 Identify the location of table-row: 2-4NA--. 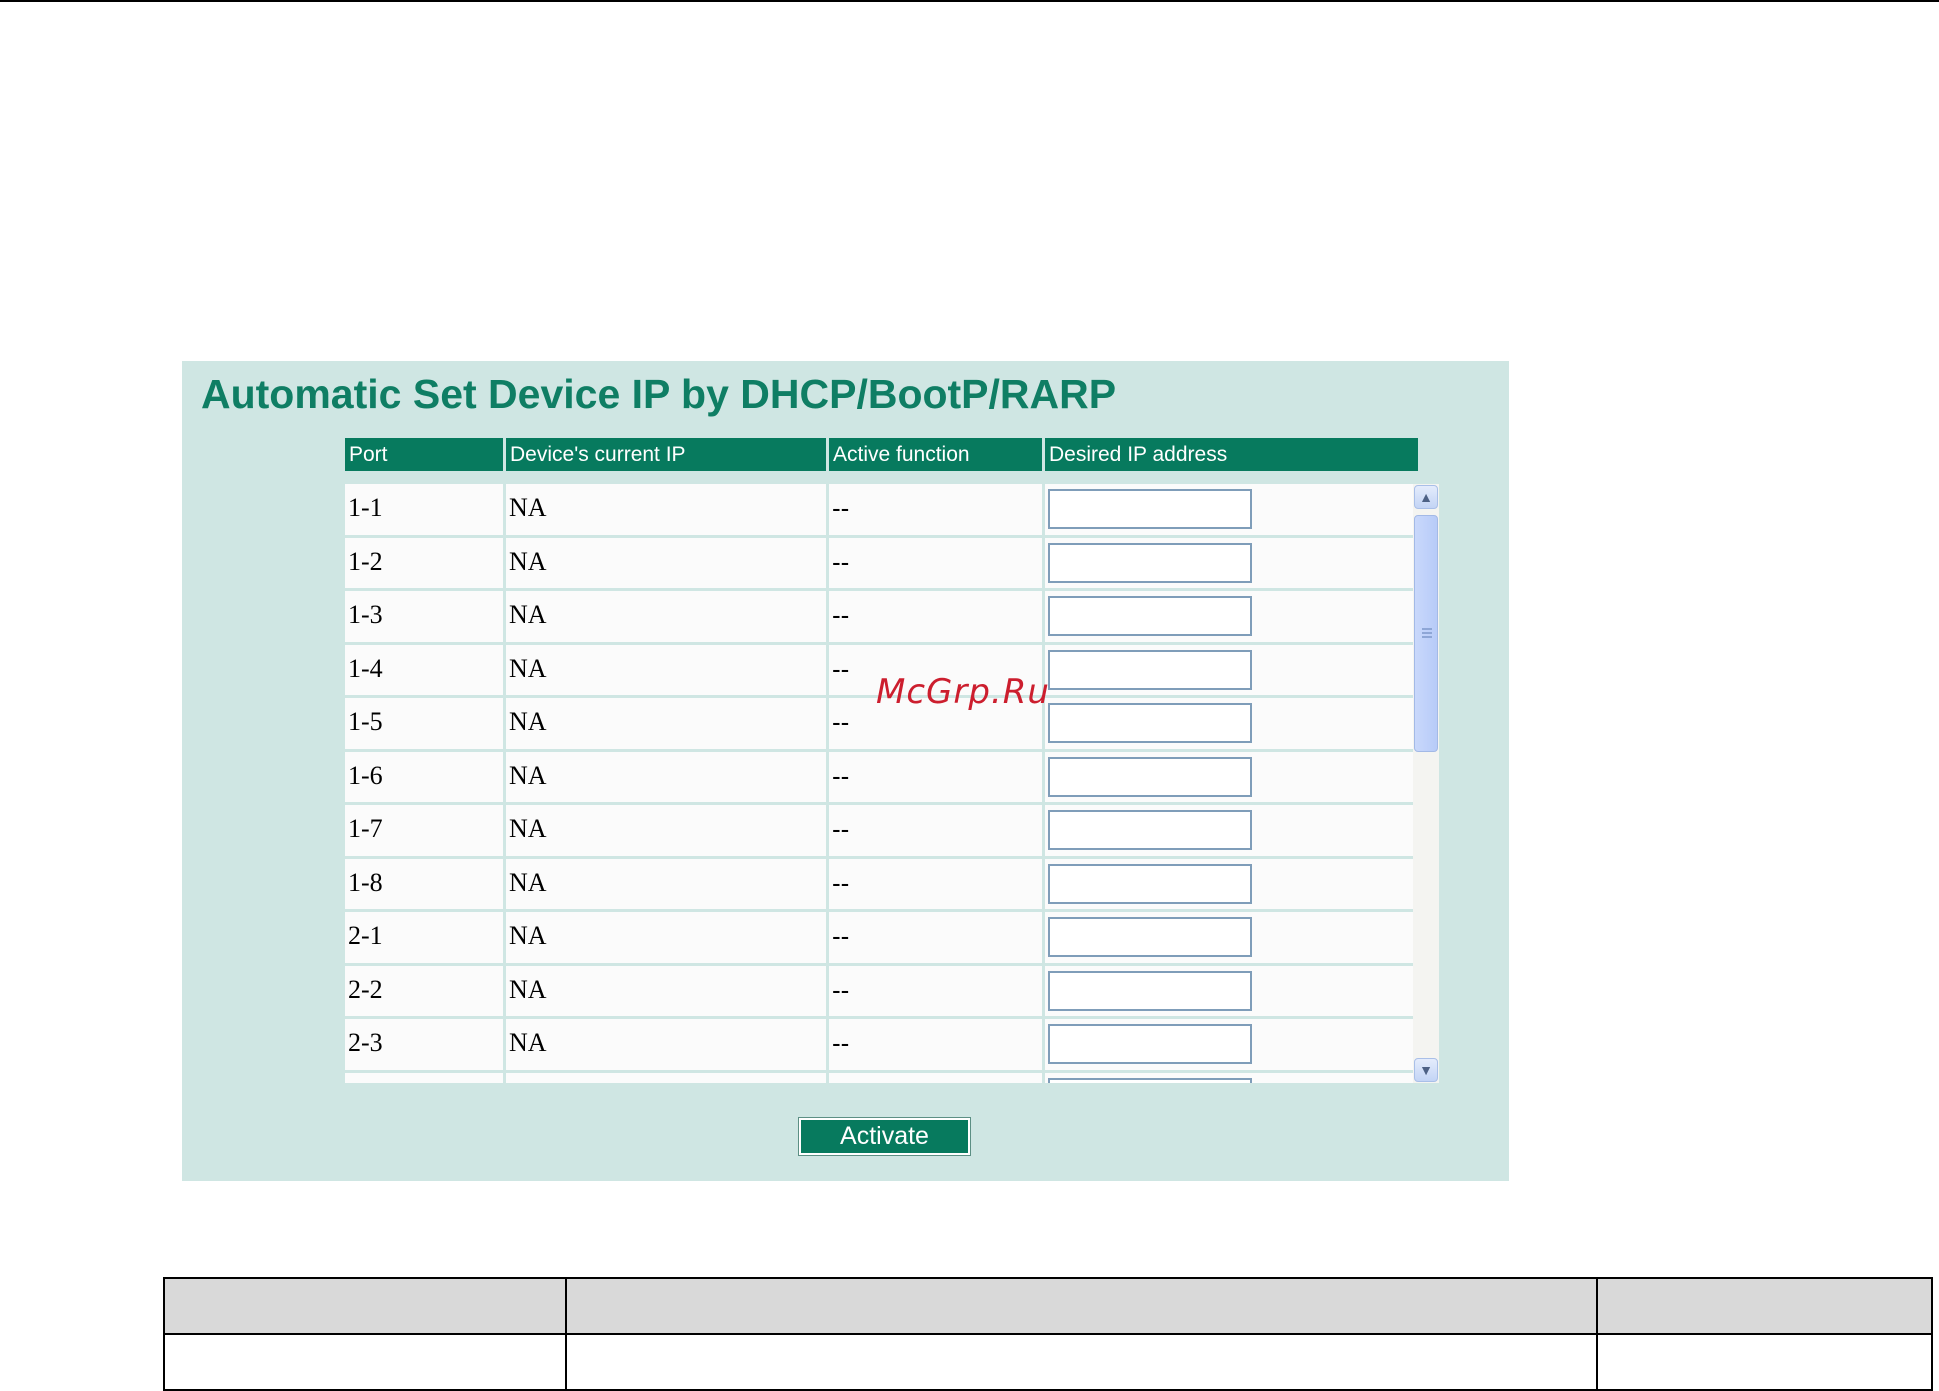
(883, 1077).